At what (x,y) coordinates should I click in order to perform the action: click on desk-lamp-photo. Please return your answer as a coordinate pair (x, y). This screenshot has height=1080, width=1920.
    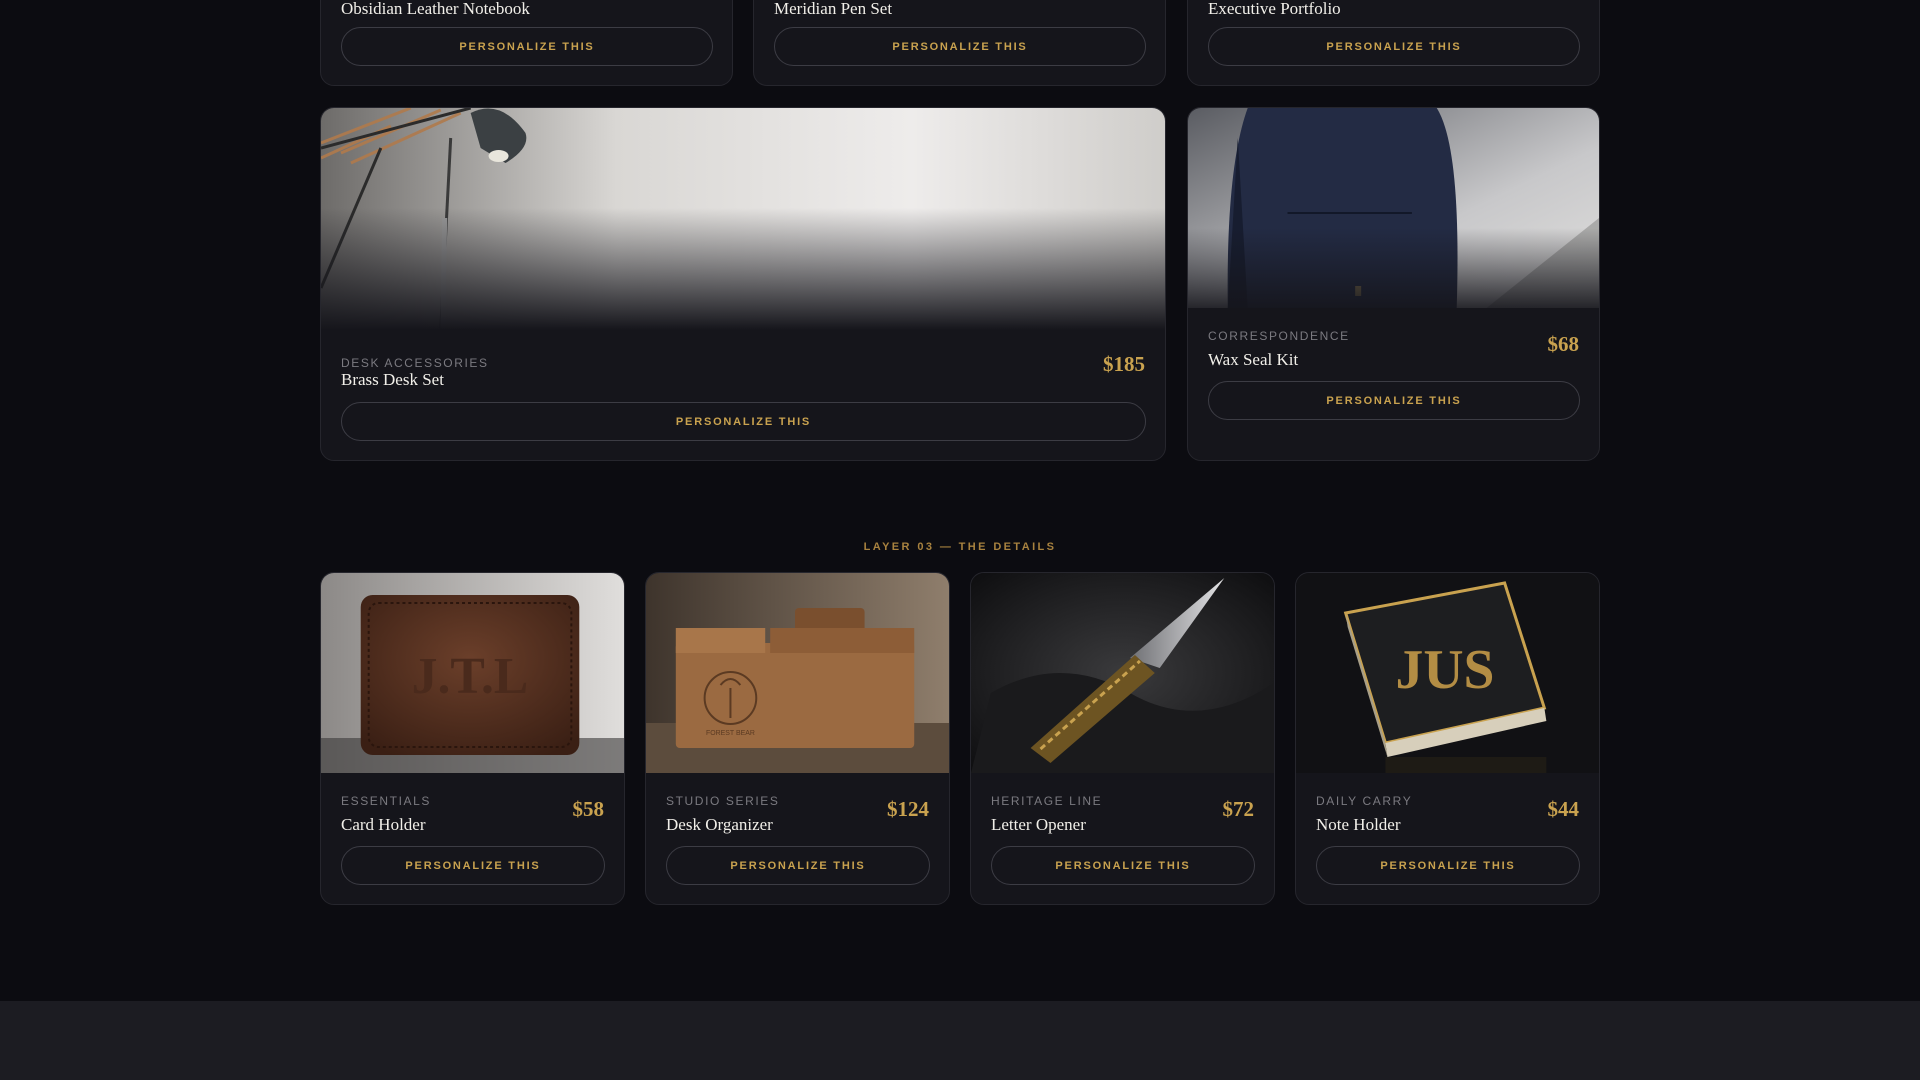
    Looking at the image, I should click on (743, 219).